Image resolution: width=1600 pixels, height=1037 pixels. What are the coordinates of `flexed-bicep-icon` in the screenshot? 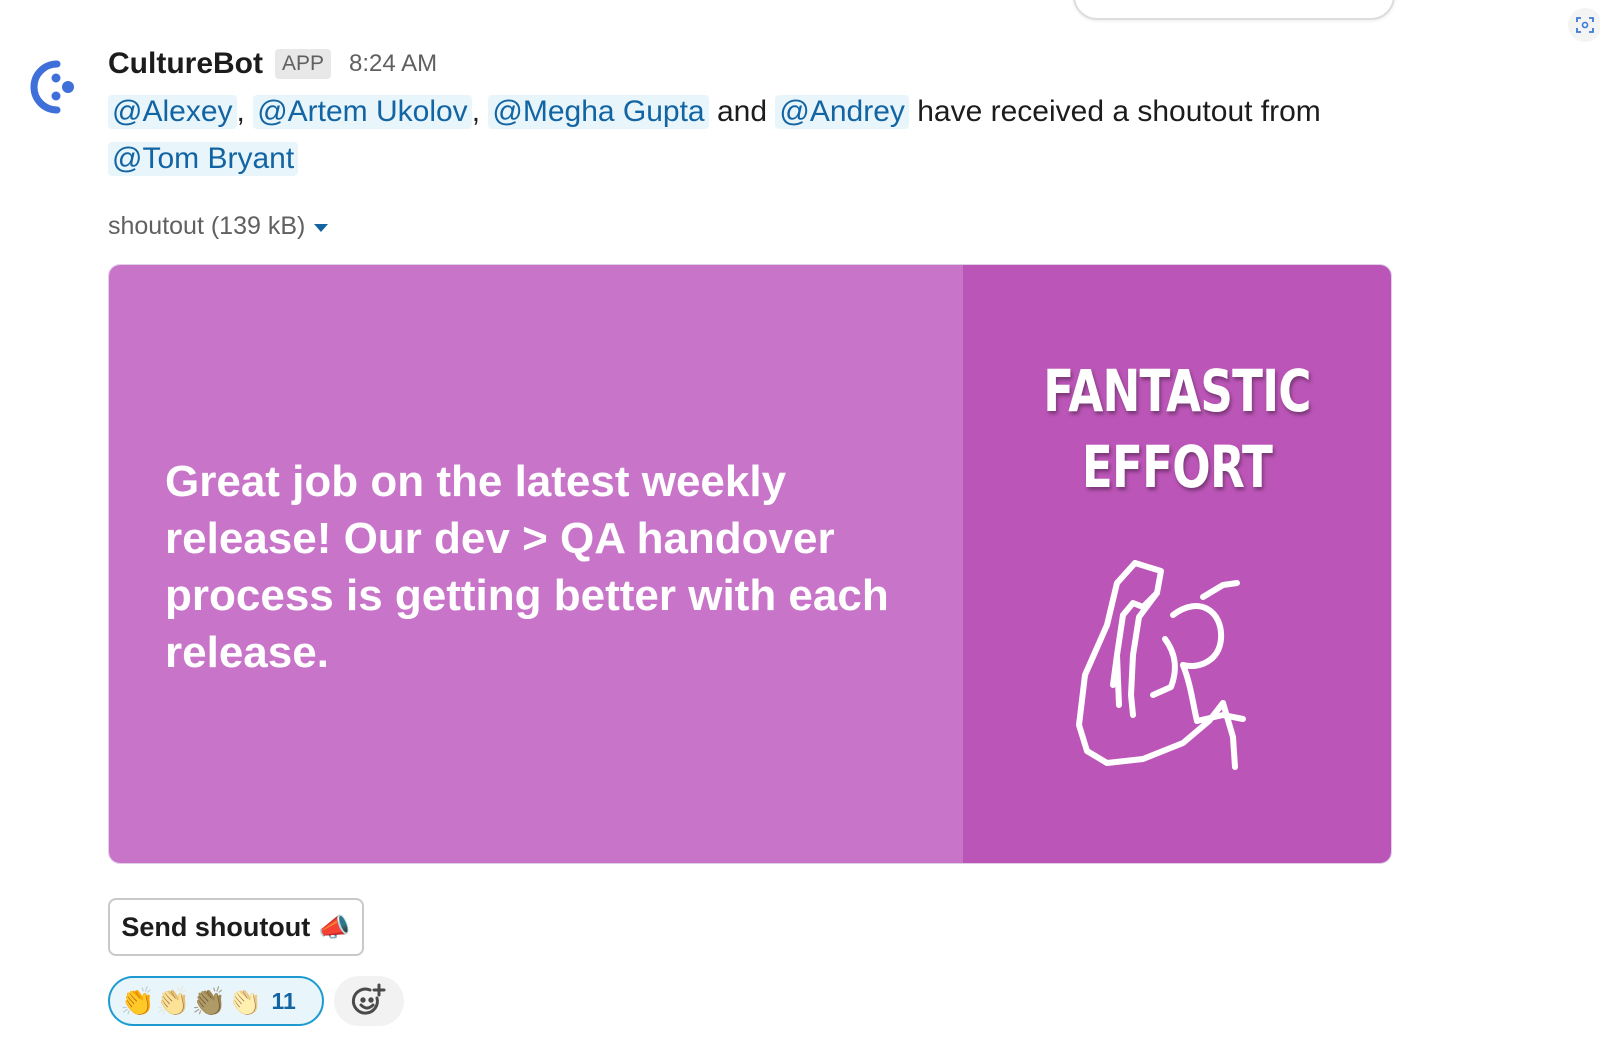 It's located at (1178, 670).